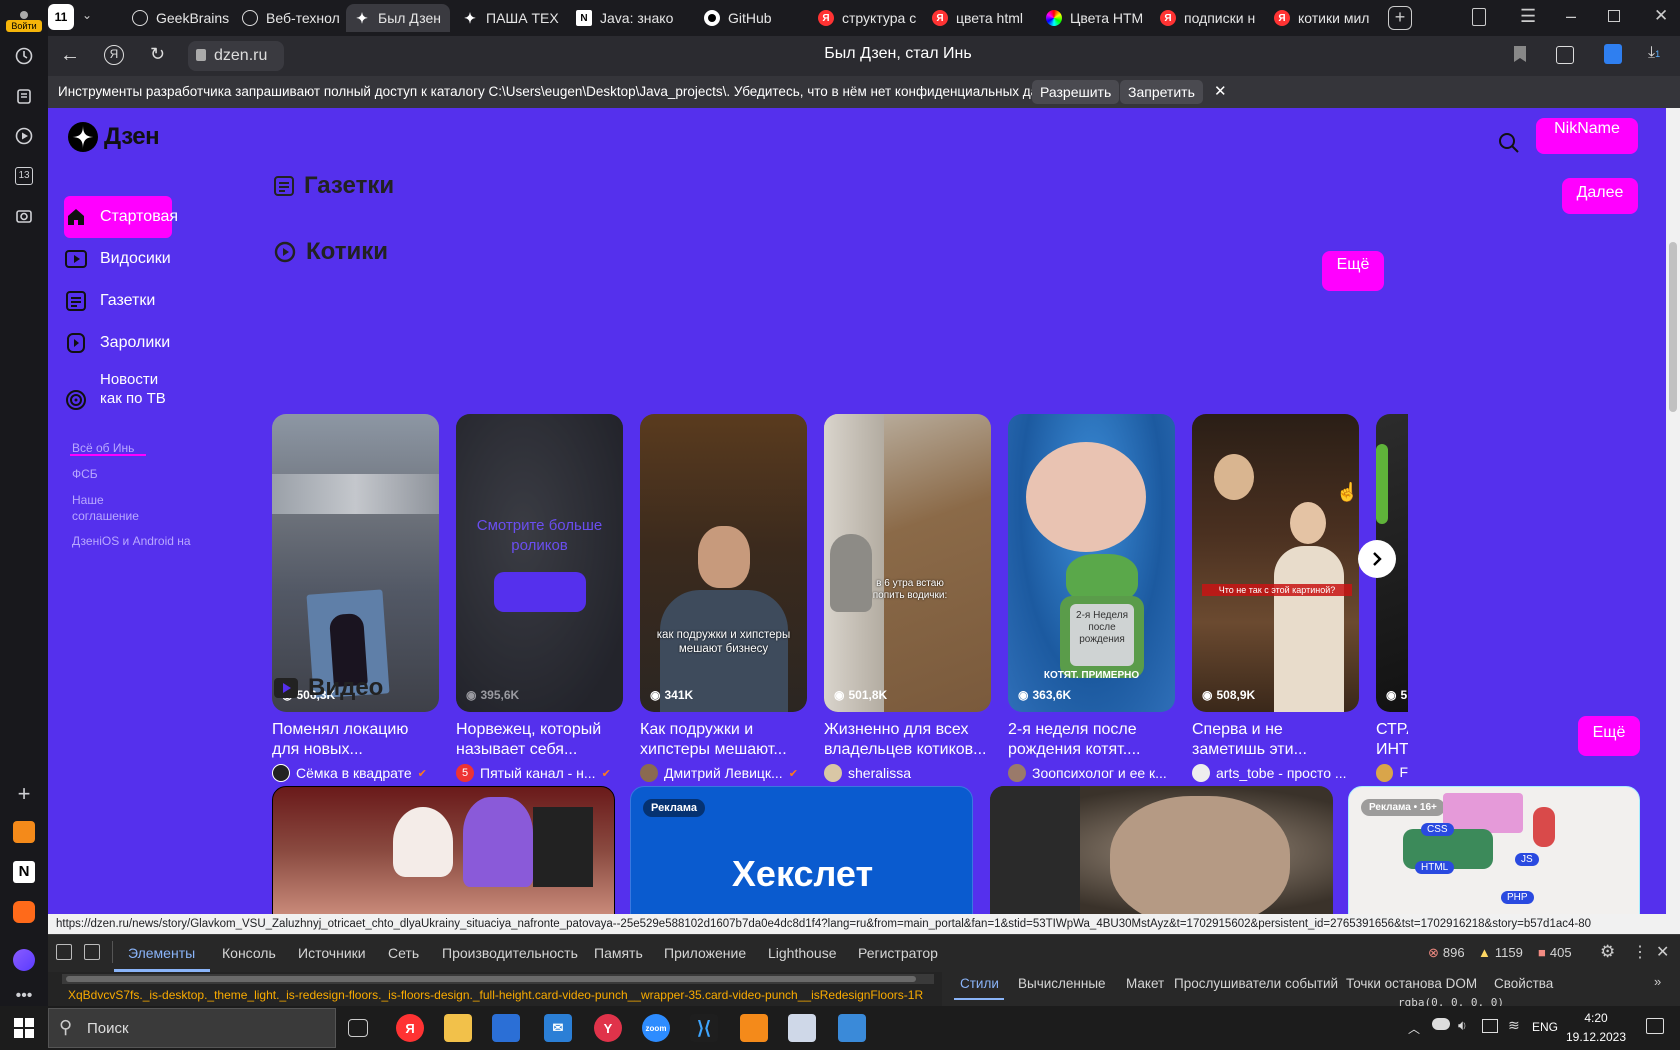  Describe the element at coordinates (1520, 54) in the screenshot. I see `bookmark-icon` at that location.